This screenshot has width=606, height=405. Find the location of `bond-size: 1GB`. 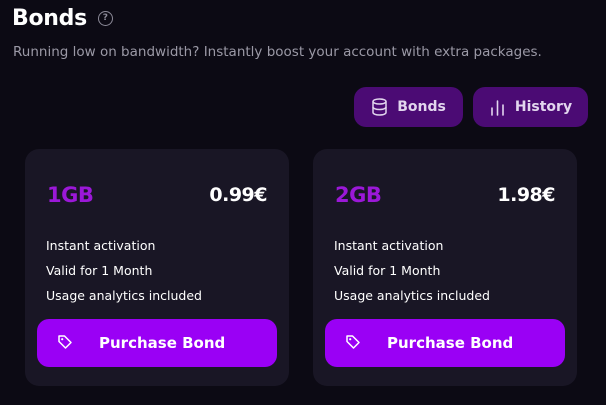

bond-size: 1GB is located at coordinates (70, 195).